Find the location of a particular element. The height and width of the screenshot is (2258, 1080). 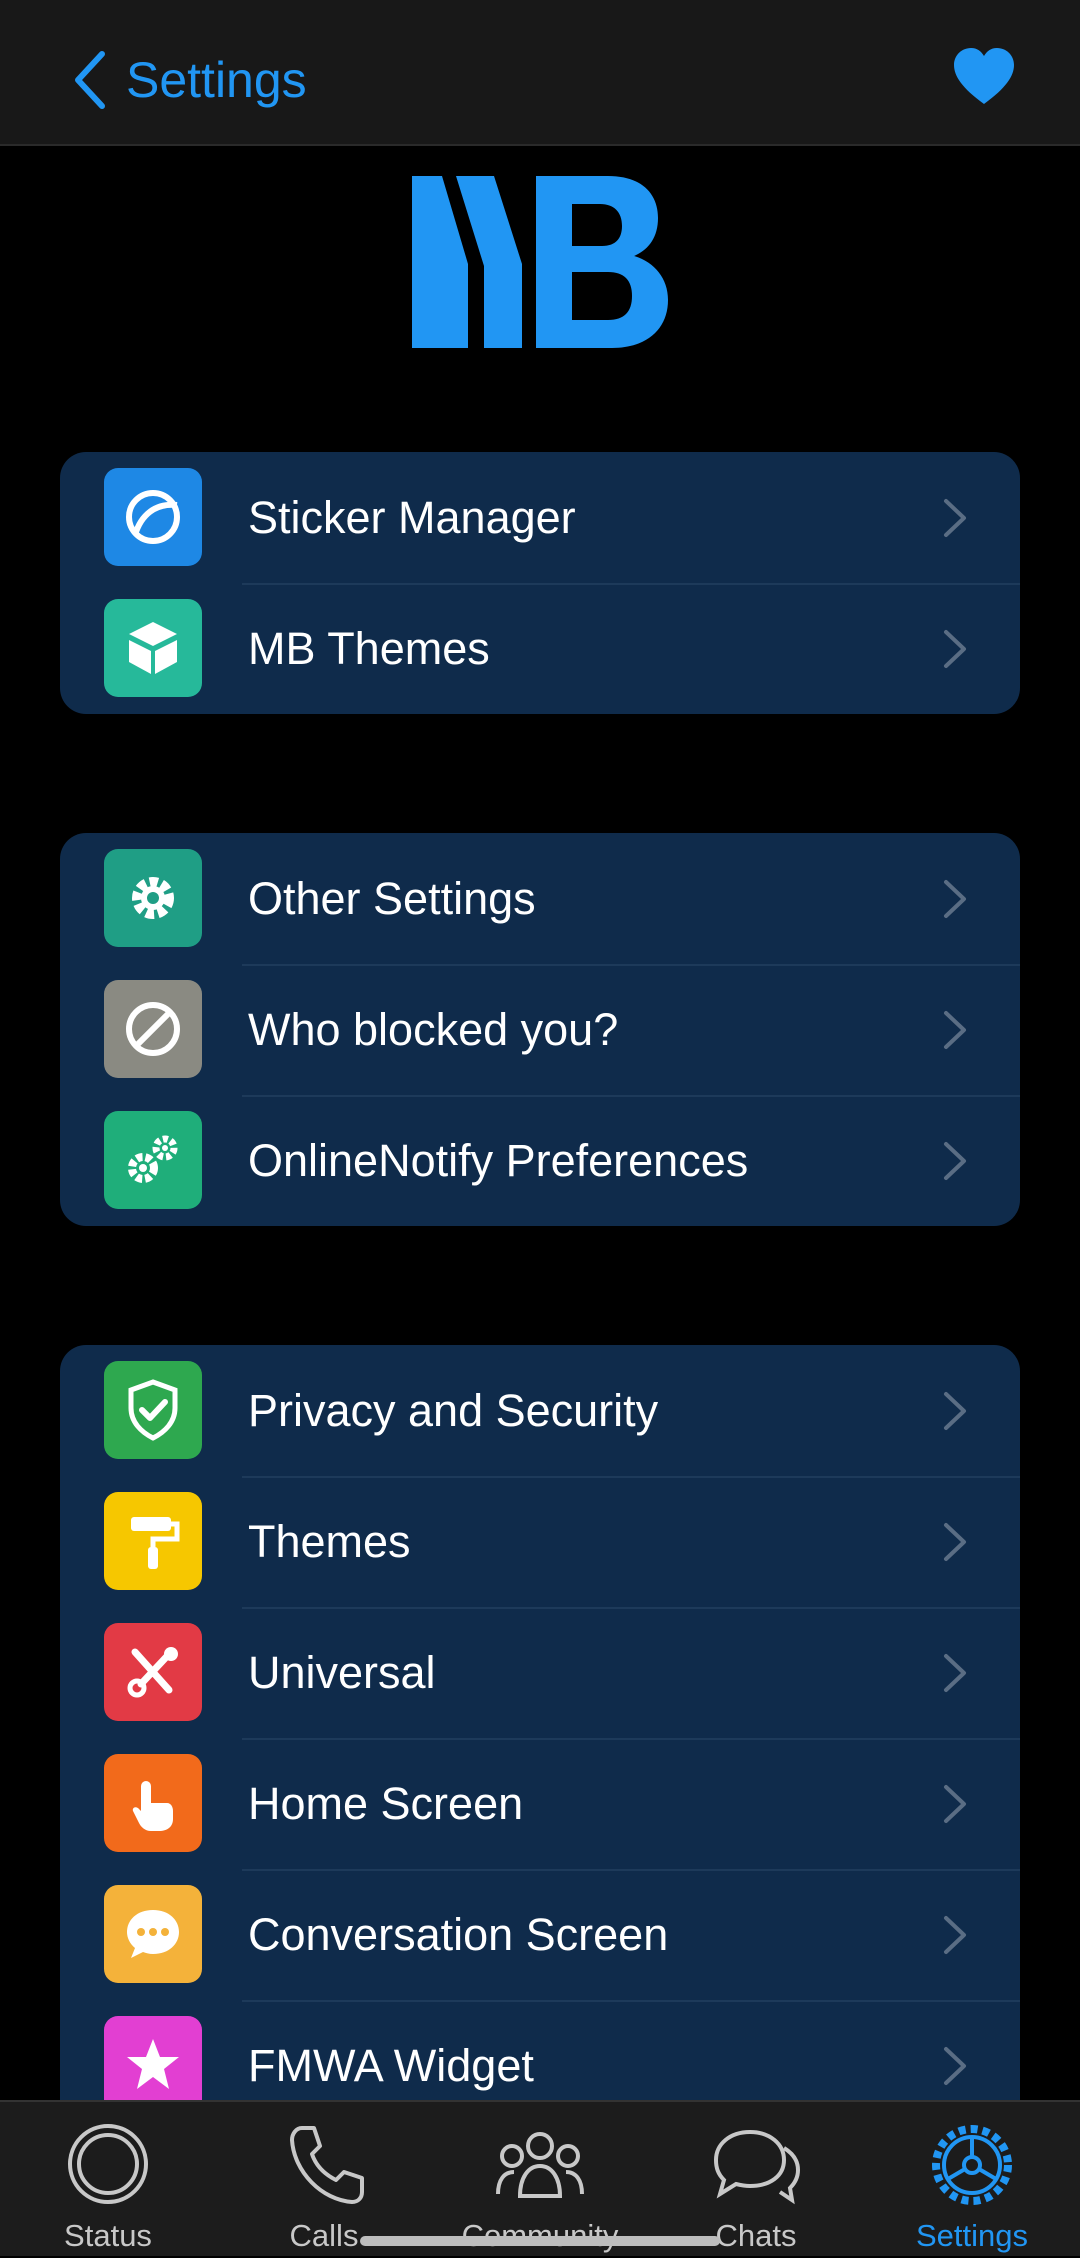

row-label: Other Settings is located at coordinates (392, 898).